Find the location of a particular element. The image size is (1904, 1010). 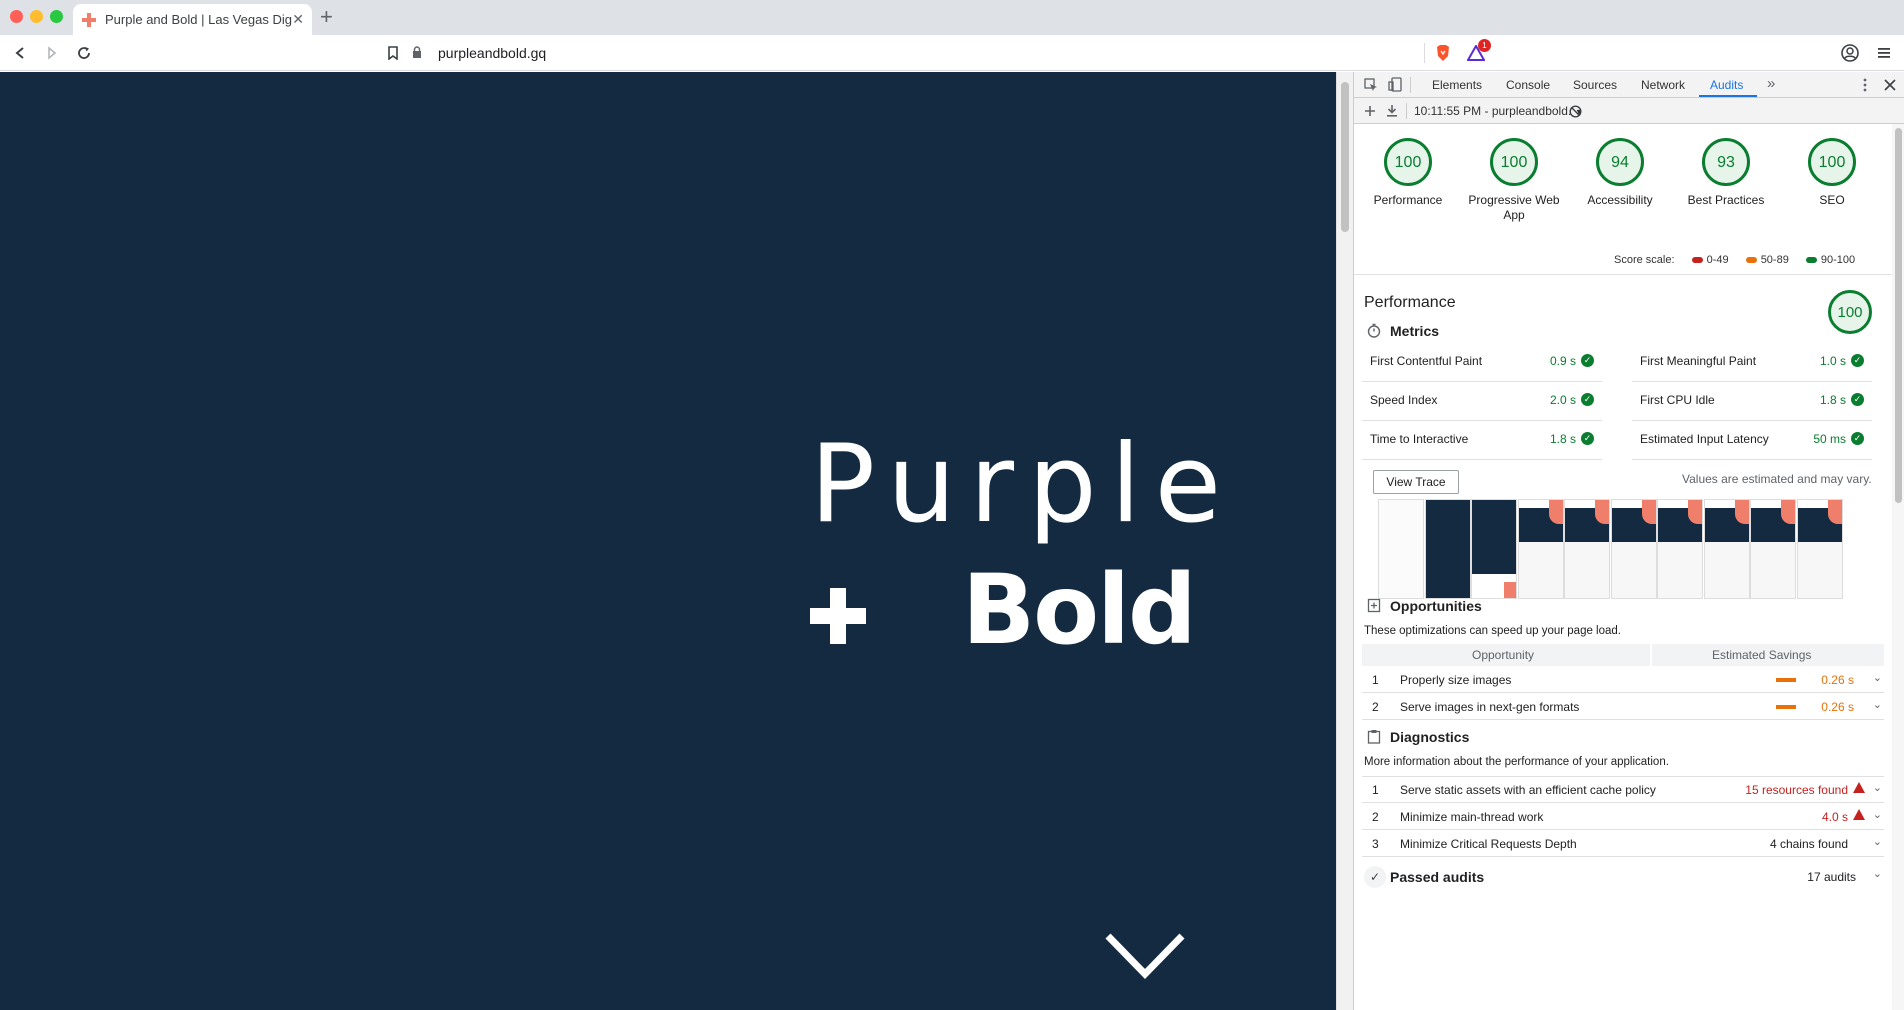

gauge-accessibility: 94 Accessibility is located at coordinates (1620, 173).